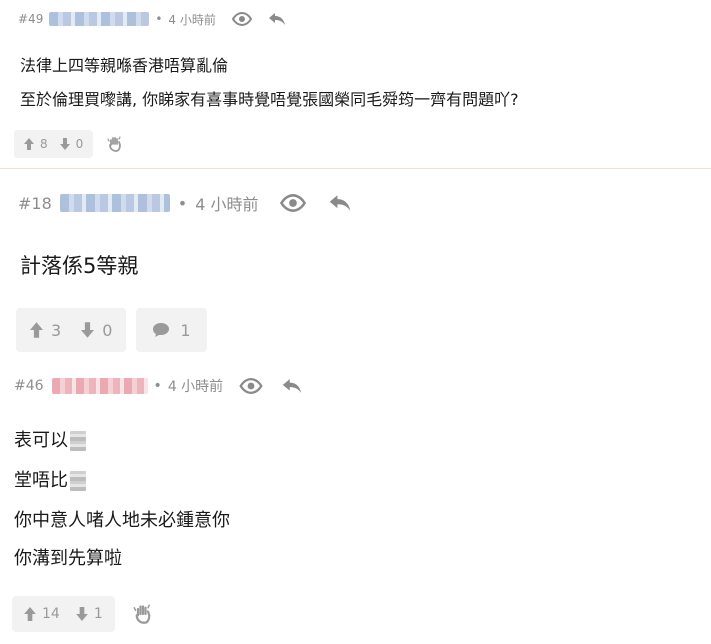 The height and width of the screenshot is (644, 711). What do you see at coordinates (44, 144) in the screenshot?
I see `upvote-count: 8` at bounding box center [44, 144].